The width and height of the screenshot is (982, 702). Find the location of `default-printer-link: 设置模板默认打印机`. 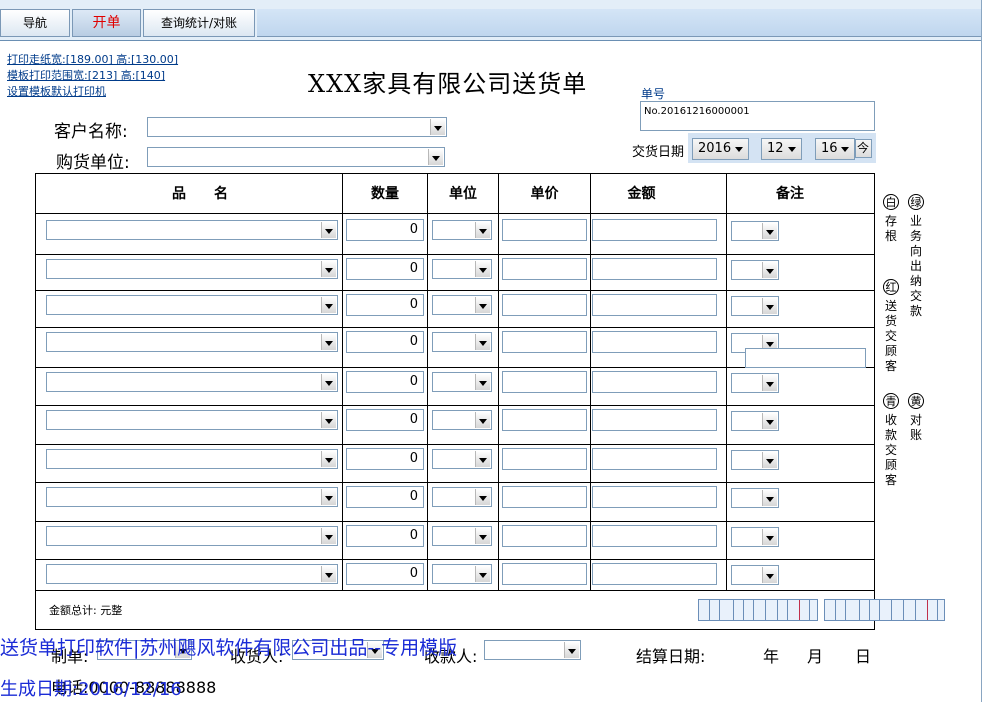

default-printer-link: 设置模板默认打印机 is located at coordinates (56, 91).